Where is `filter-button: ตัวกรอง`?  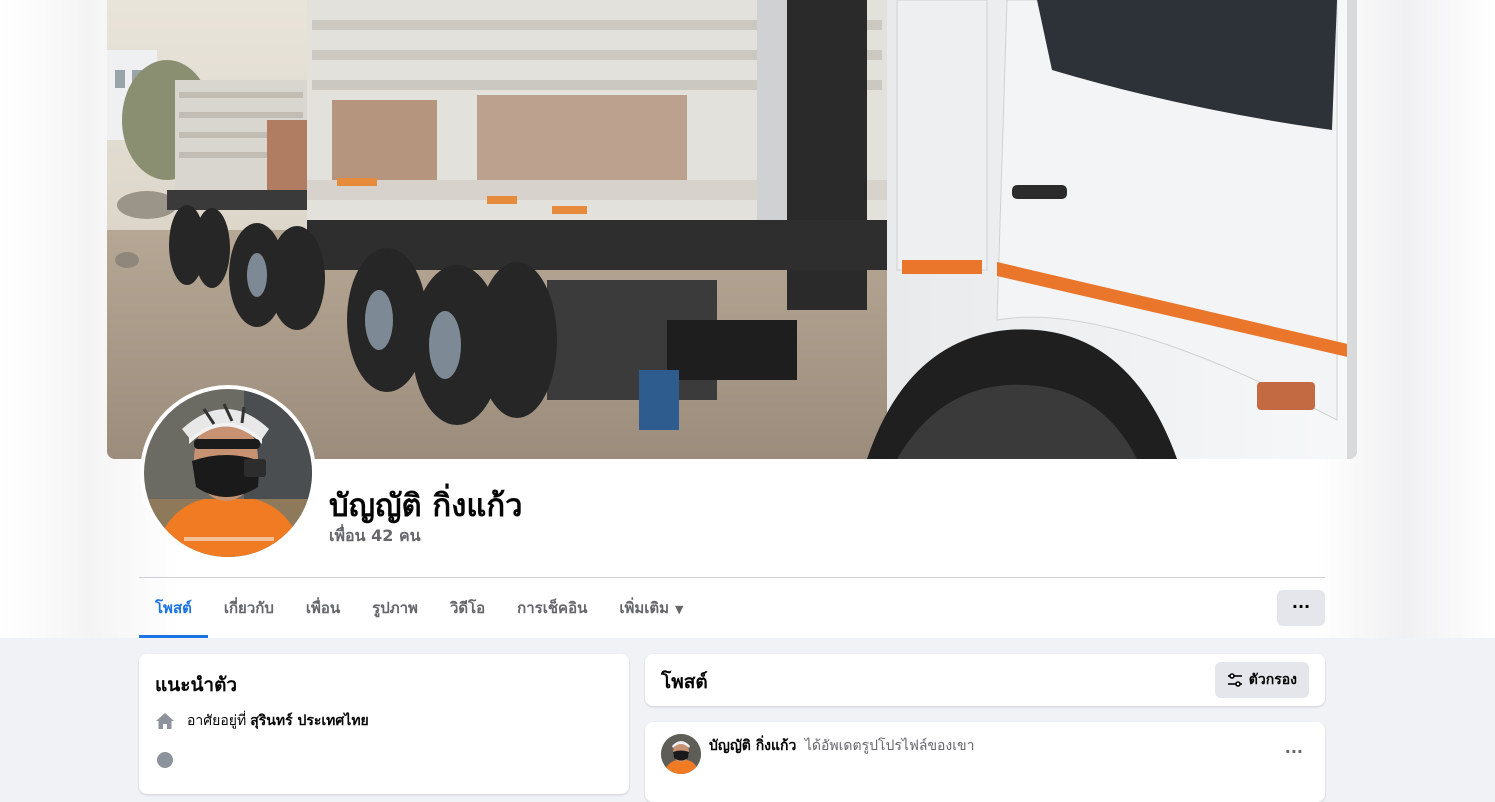
filter-button: ตัวกรอง is located at coordinates (1261, 680).